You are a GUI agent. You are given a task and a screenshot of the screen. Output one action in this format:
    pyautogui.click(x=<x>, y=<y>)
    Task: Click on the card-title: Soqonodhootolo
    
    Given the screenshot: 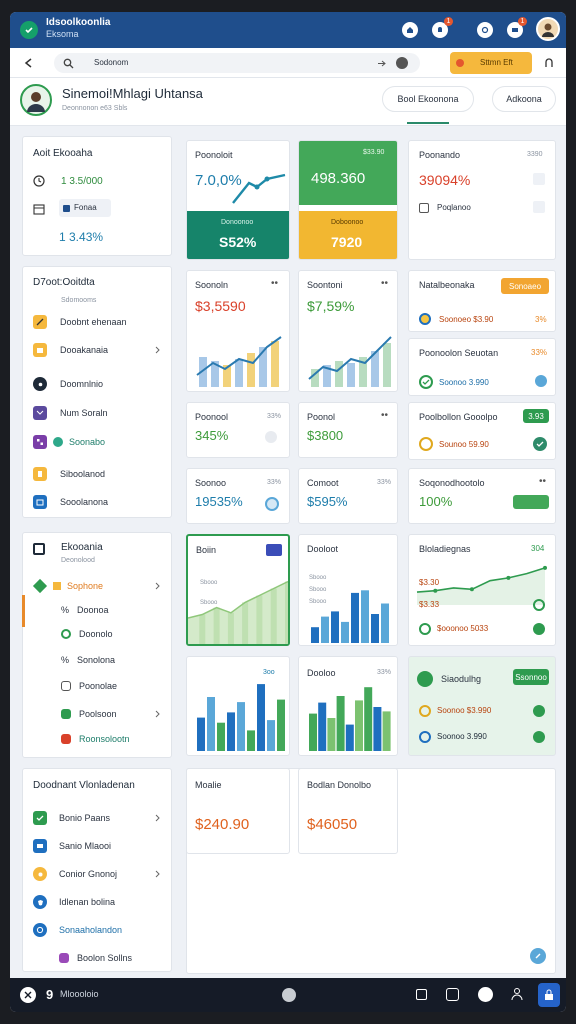 What is the action you would take?
    pyautogui.click(x=452, y=483)
    